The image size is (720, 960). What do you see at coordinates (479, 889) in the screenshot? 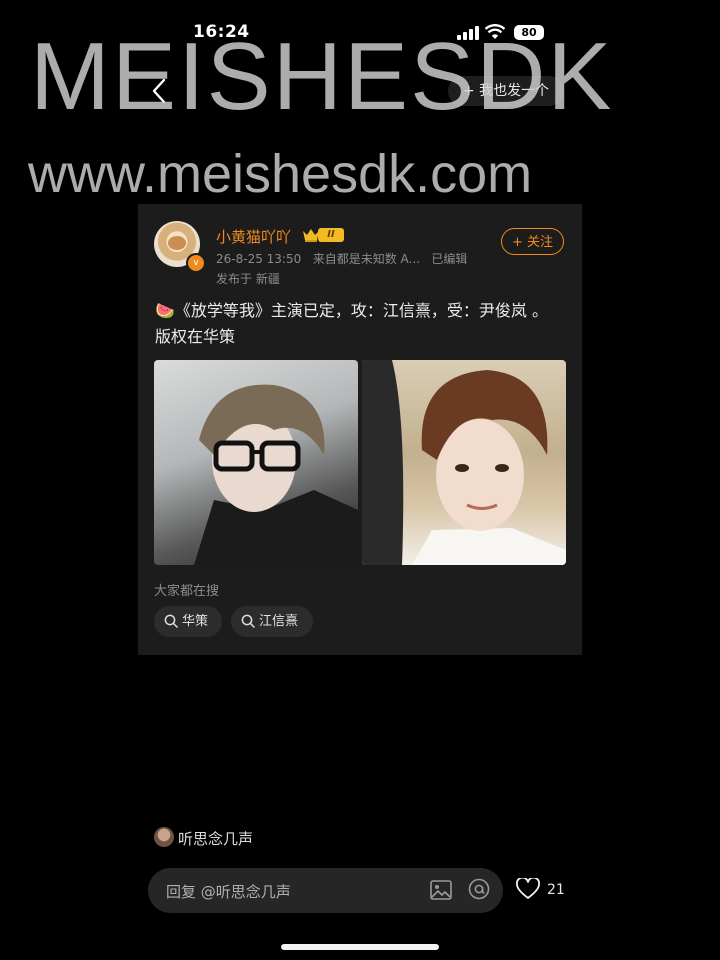
I see `mention-icon` at bounding box center [479, 889].